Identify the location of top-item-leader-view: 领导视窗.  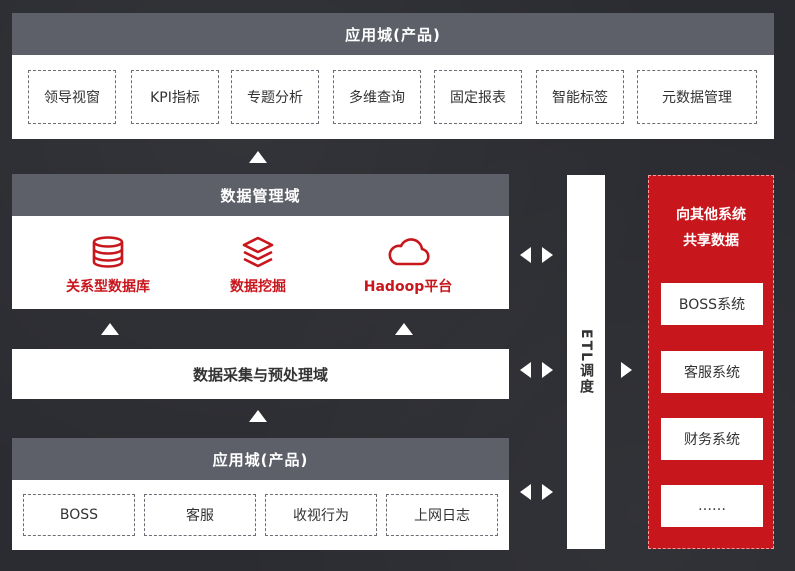
(72, 97).